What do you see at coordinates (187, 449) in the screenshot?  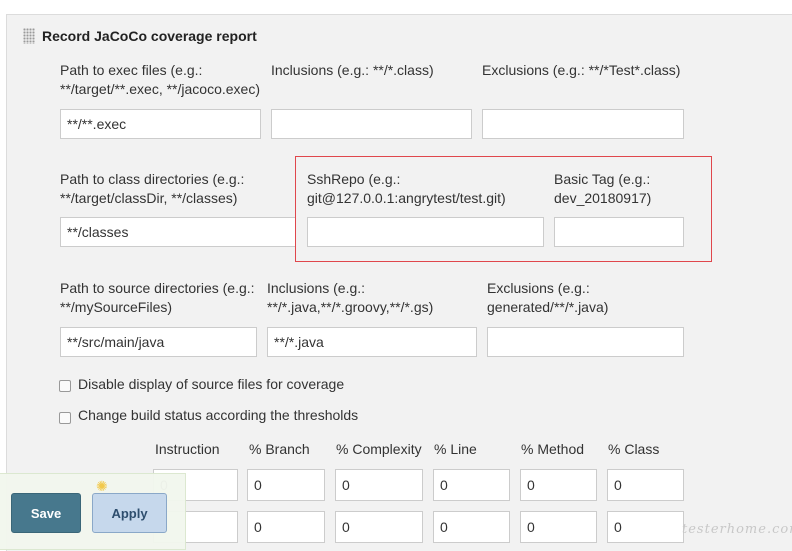 I see `header-instruction: Instruction` at bounding box center [187, 449].